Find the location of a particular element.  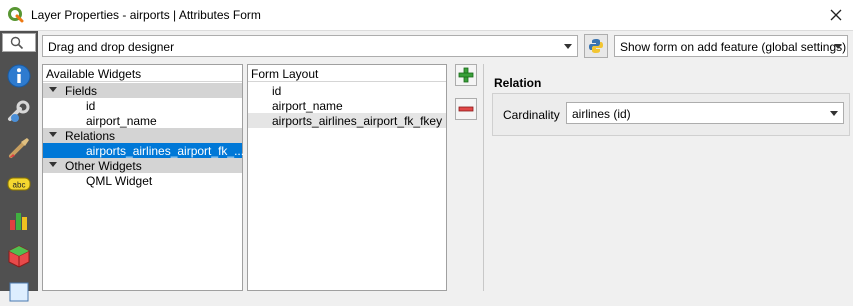

close-icon is located at coordinates (836, 15).